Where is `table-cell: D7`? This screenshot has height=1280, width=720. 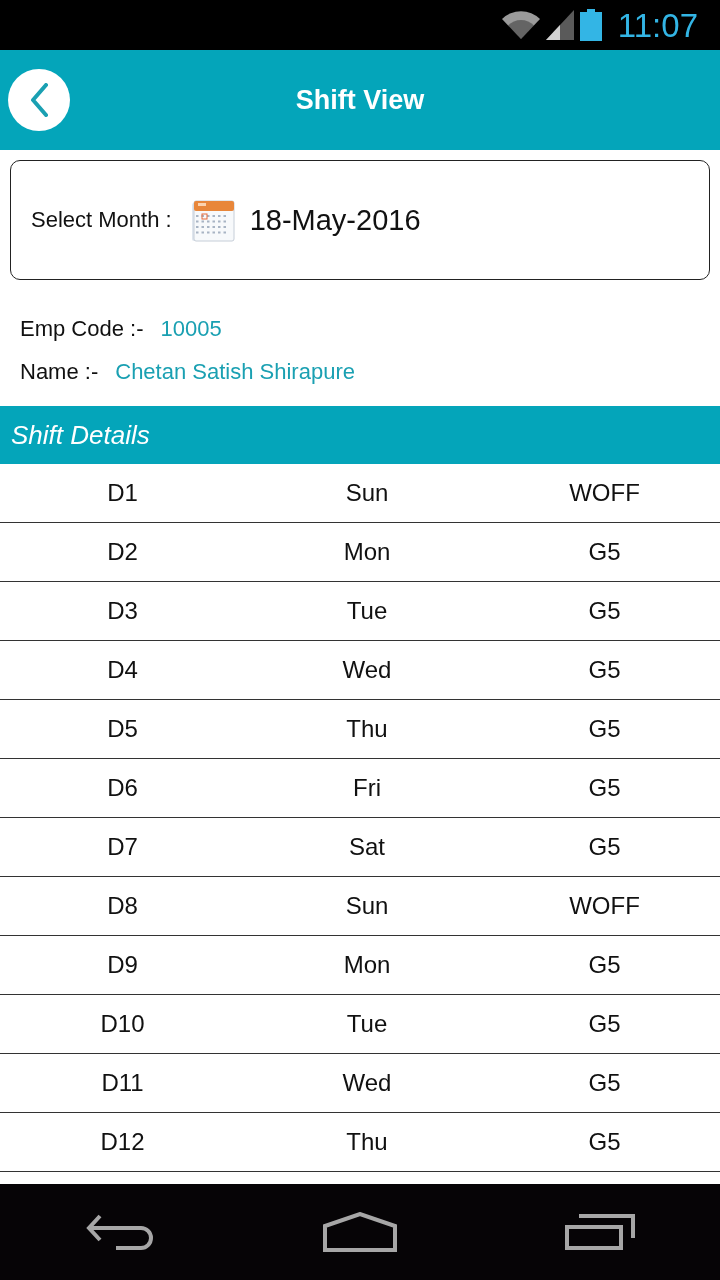
table-cell: D7 is located at coordinates (122, 847).